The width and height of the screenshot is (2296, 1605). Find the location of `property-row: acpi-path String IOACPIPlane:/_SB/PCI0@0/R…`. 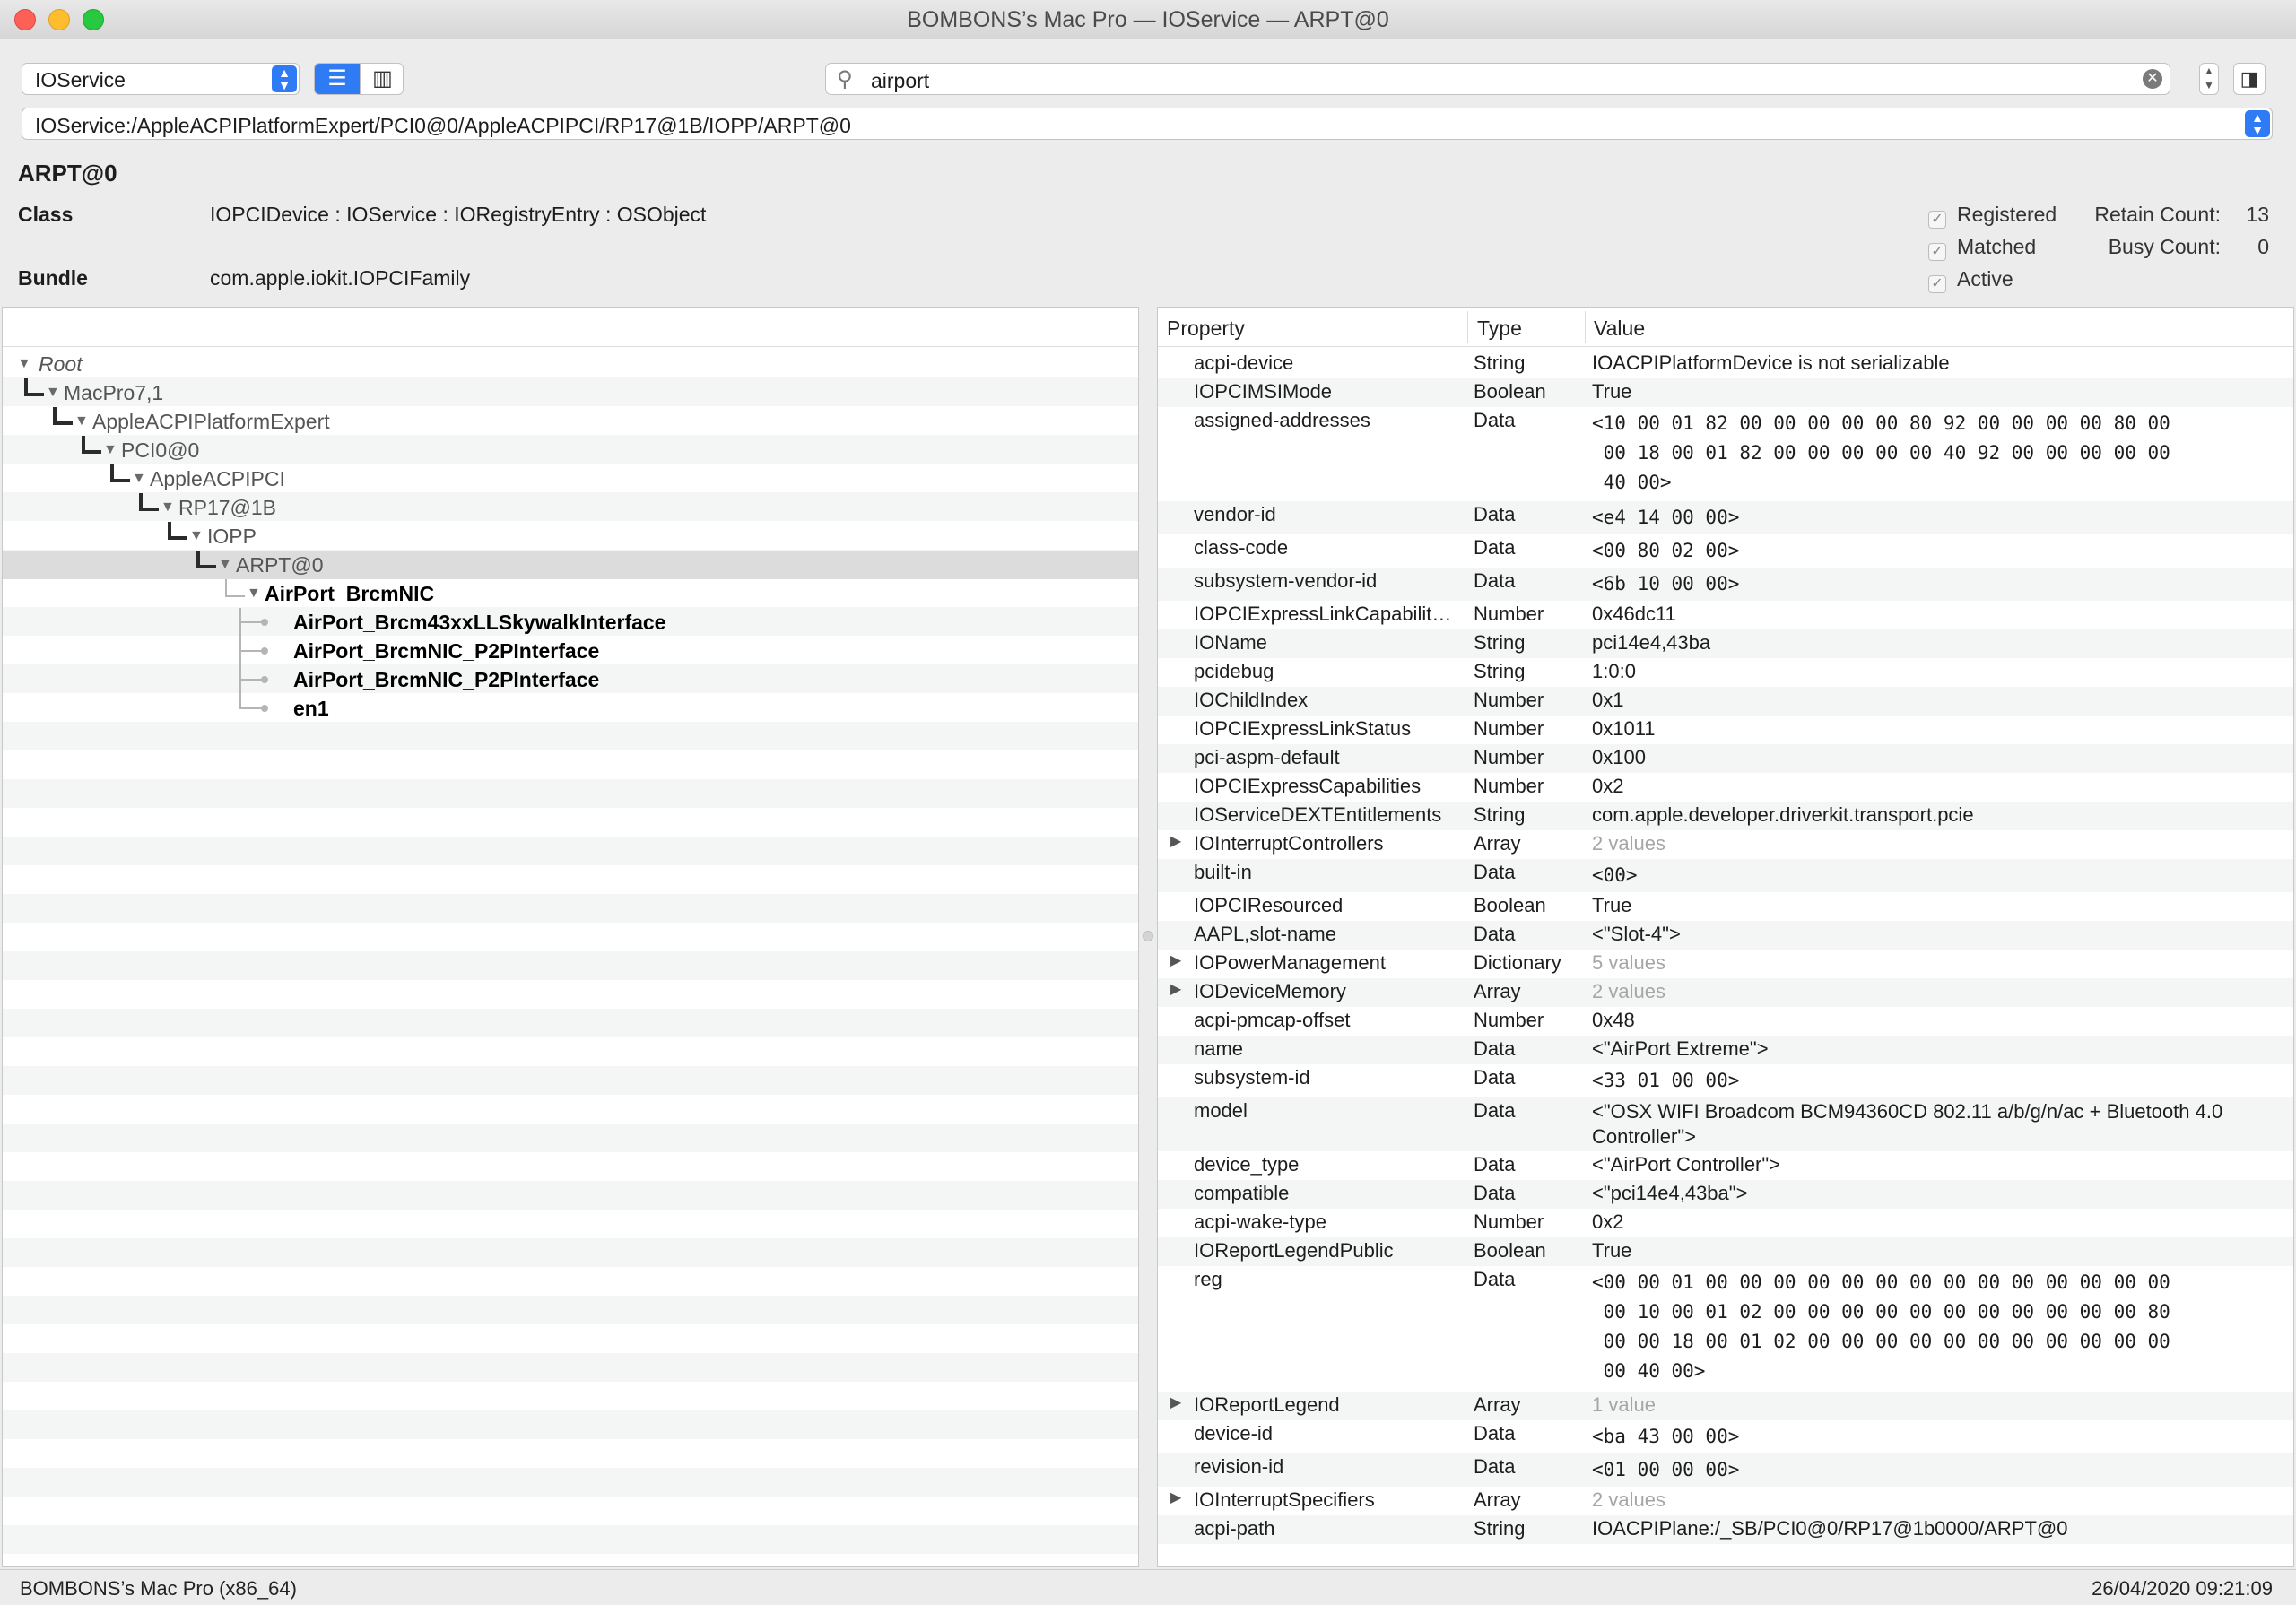

property-row: acpi-path String IOACPIPlane:/_SB/PCI0@0/R… is located at coordinates (1725, 1529).